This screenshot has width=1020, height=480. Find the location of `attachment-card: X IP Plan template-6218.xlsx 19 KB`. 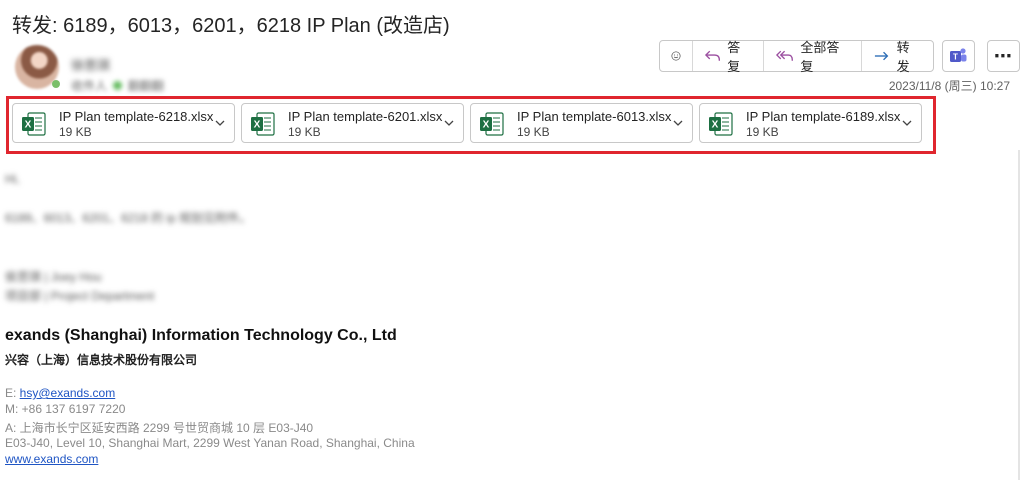

attachment-card: X IP Plan template-6218.xlsx 19 KB is located at coordinates (123, 123).